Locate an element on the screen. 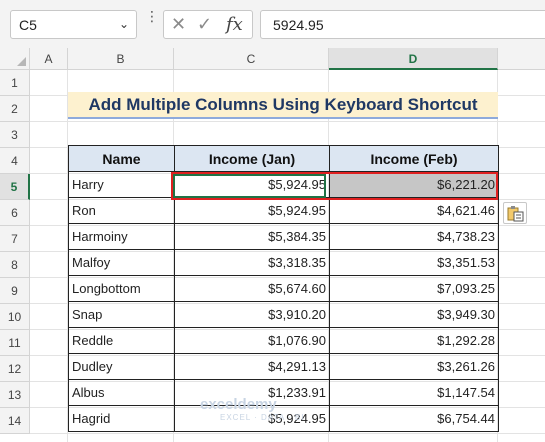  formula-input: 5924.95 is located at coordinates (402, 24).